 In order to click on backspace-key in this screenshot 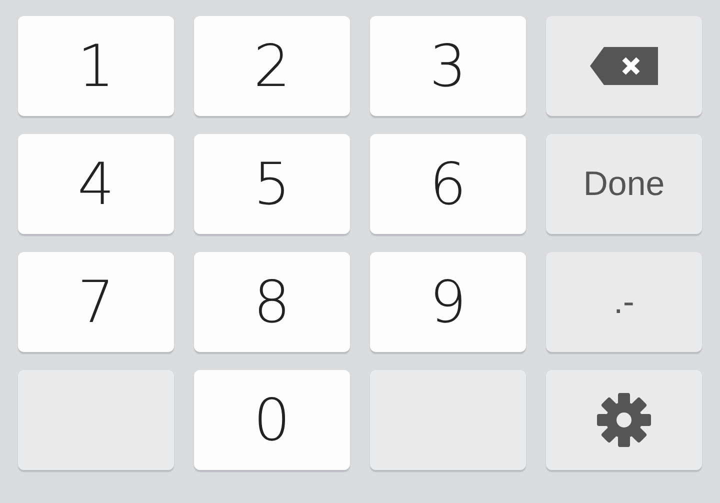, I will do `click(624, 66)`.